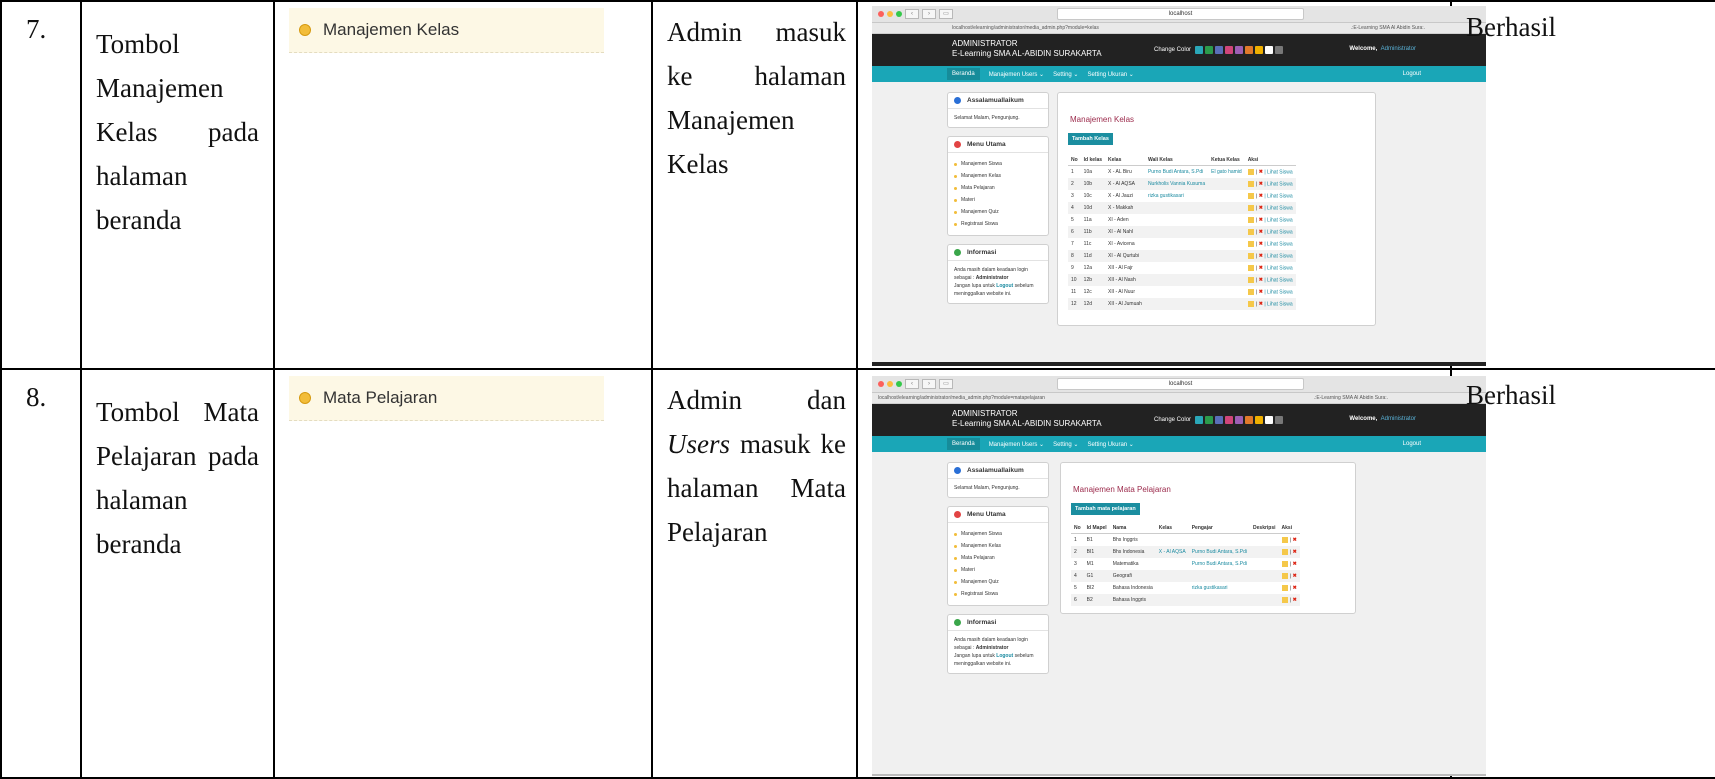 This screenshot has height=779, width=1715. What do you see at coordinates (1226, 172) in the screenshot?
I see `cell-ketua-kelas: El gato hamid` at bounding box center [1226, 172].